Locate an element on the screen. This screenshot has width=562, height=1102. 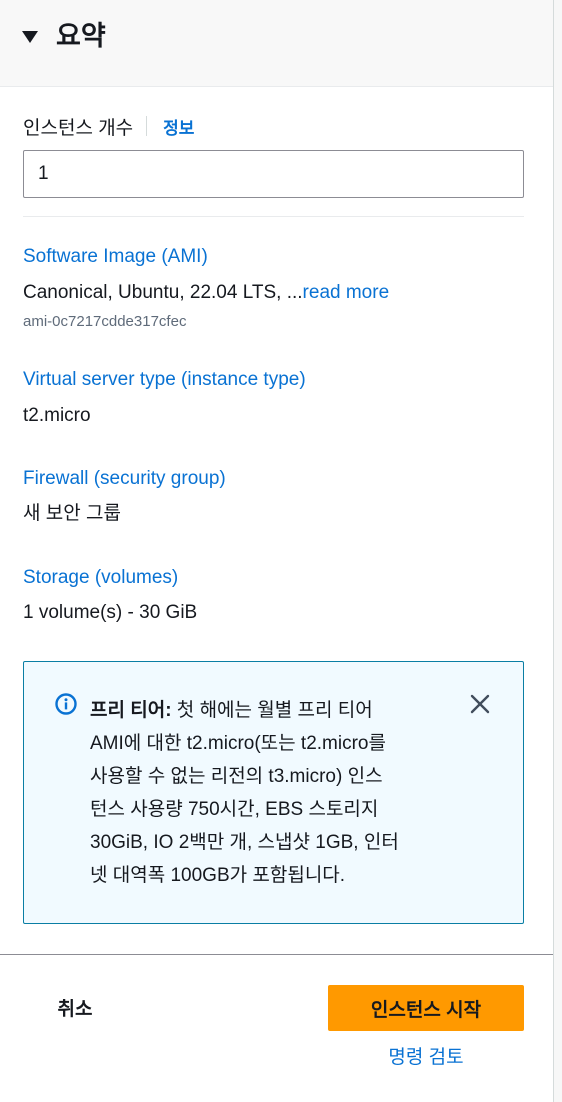
instance-type-title: Virtual server type (instance type) is located at coordinates (164, 380).